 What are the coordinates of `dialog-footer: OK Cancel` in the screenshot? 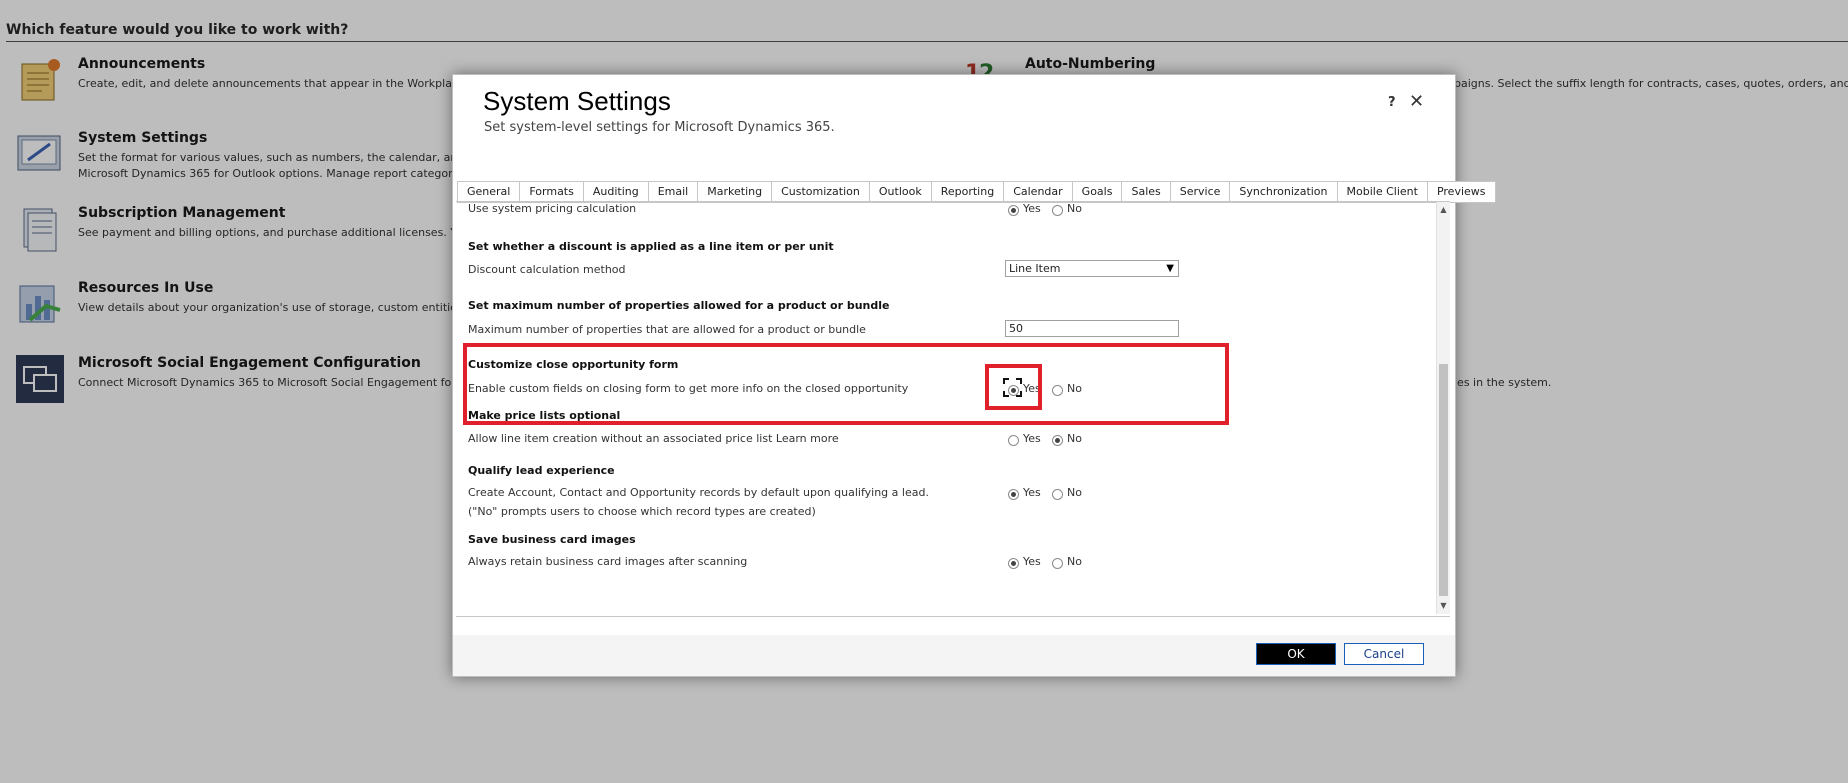 It's located at (954, 655).